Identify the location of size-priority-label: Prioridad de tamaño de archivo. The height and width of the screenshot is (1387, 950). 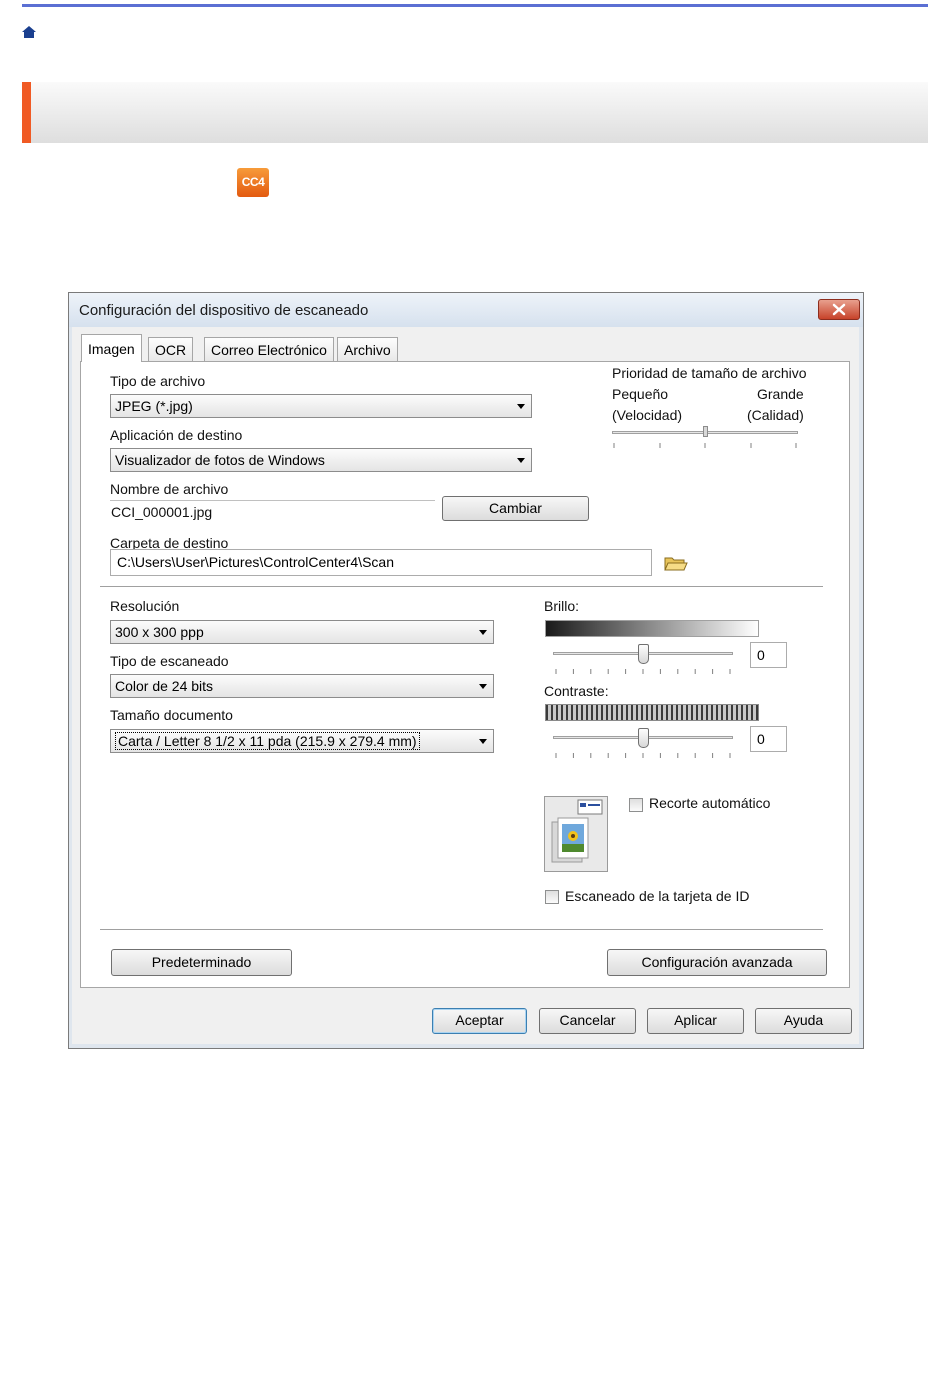
(709, 373).